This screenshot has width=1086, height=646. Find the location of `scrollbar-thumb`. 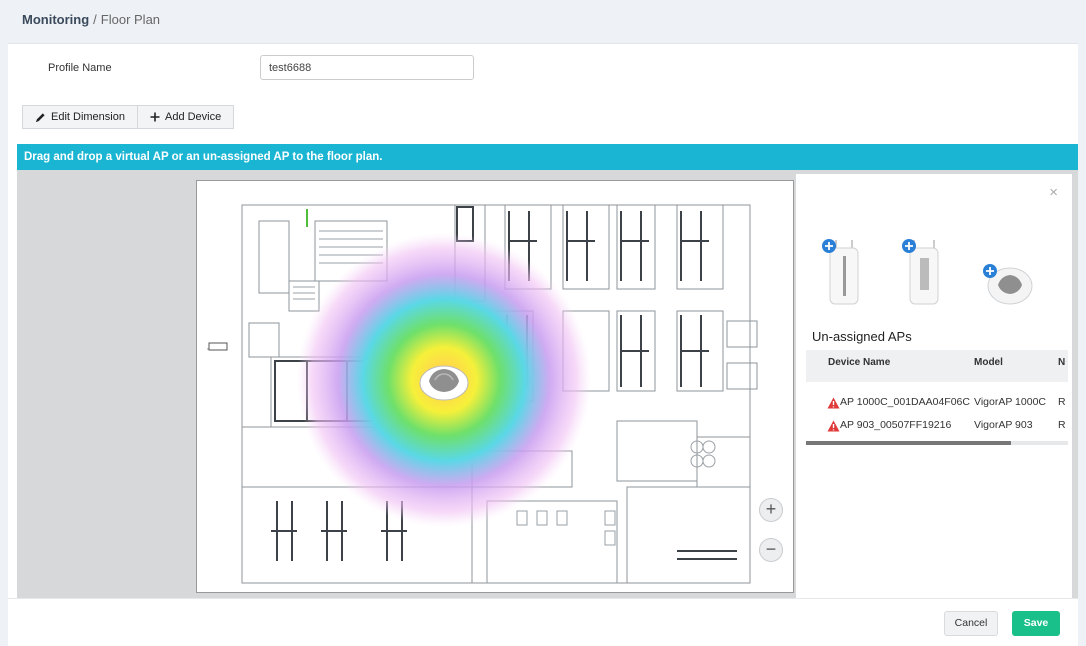

scrollbar-thumb is located at coordinates (908, 443).